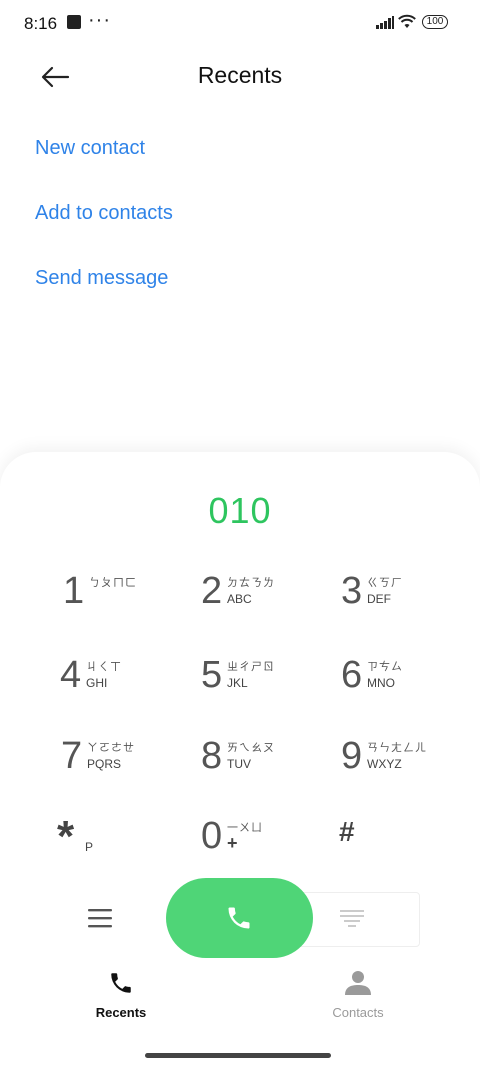 This screenshot has width=480, height=1066. I want to click on key-zhuyin: ㄓㄔㄕㄖ, so click(251, 667).